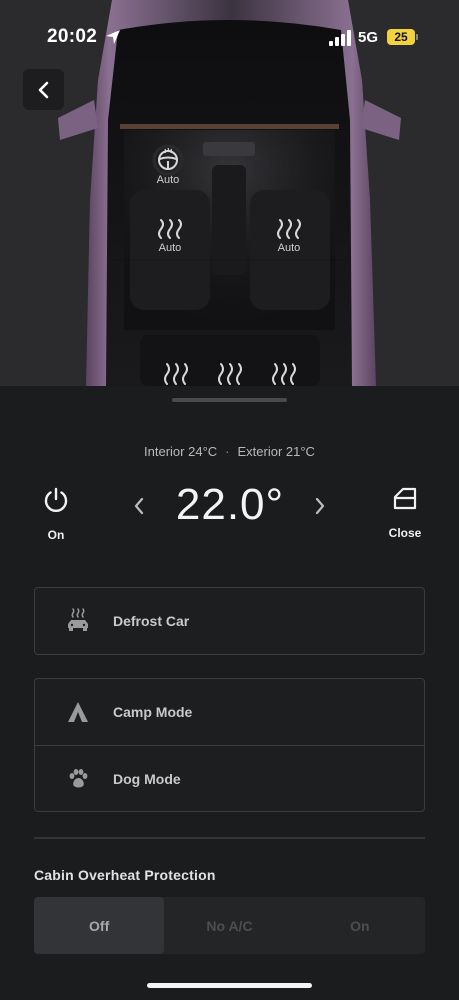 This screenshot has width=459, height=1000. I want to click on camp-mode-label: Camp Mode, so click(153, 712).